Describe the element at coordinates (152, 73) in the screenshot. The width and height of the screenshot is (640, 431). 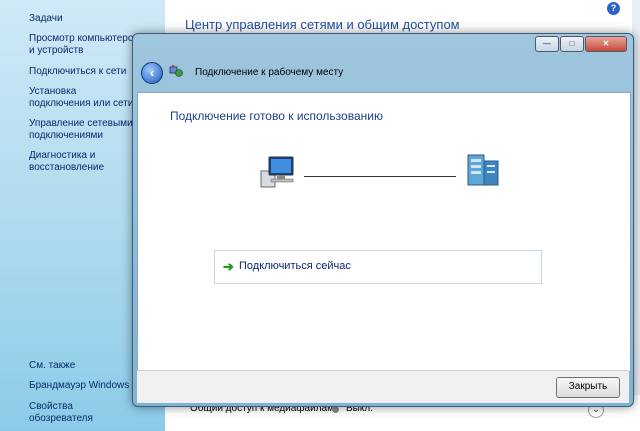
I see `back-arrow-icon: ‹` at that location.